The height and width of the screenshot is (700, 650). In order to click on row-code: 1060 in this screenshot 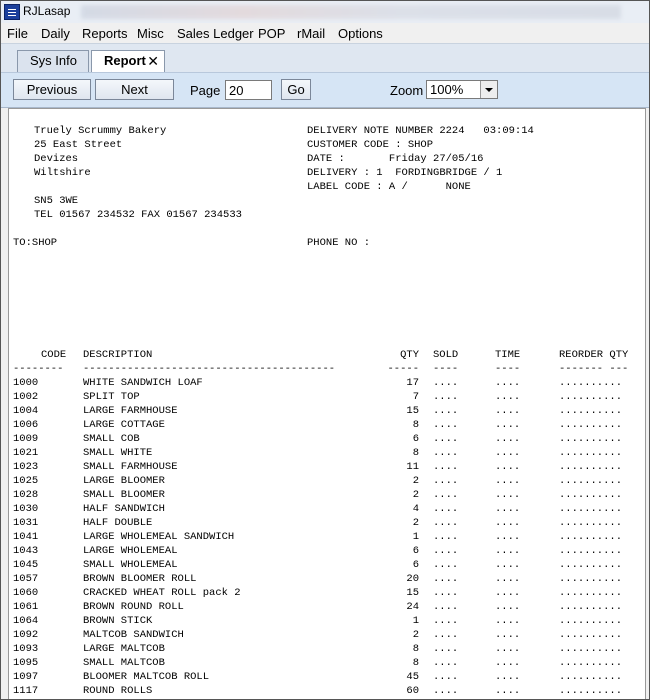, I will do `click(26, 593)`.